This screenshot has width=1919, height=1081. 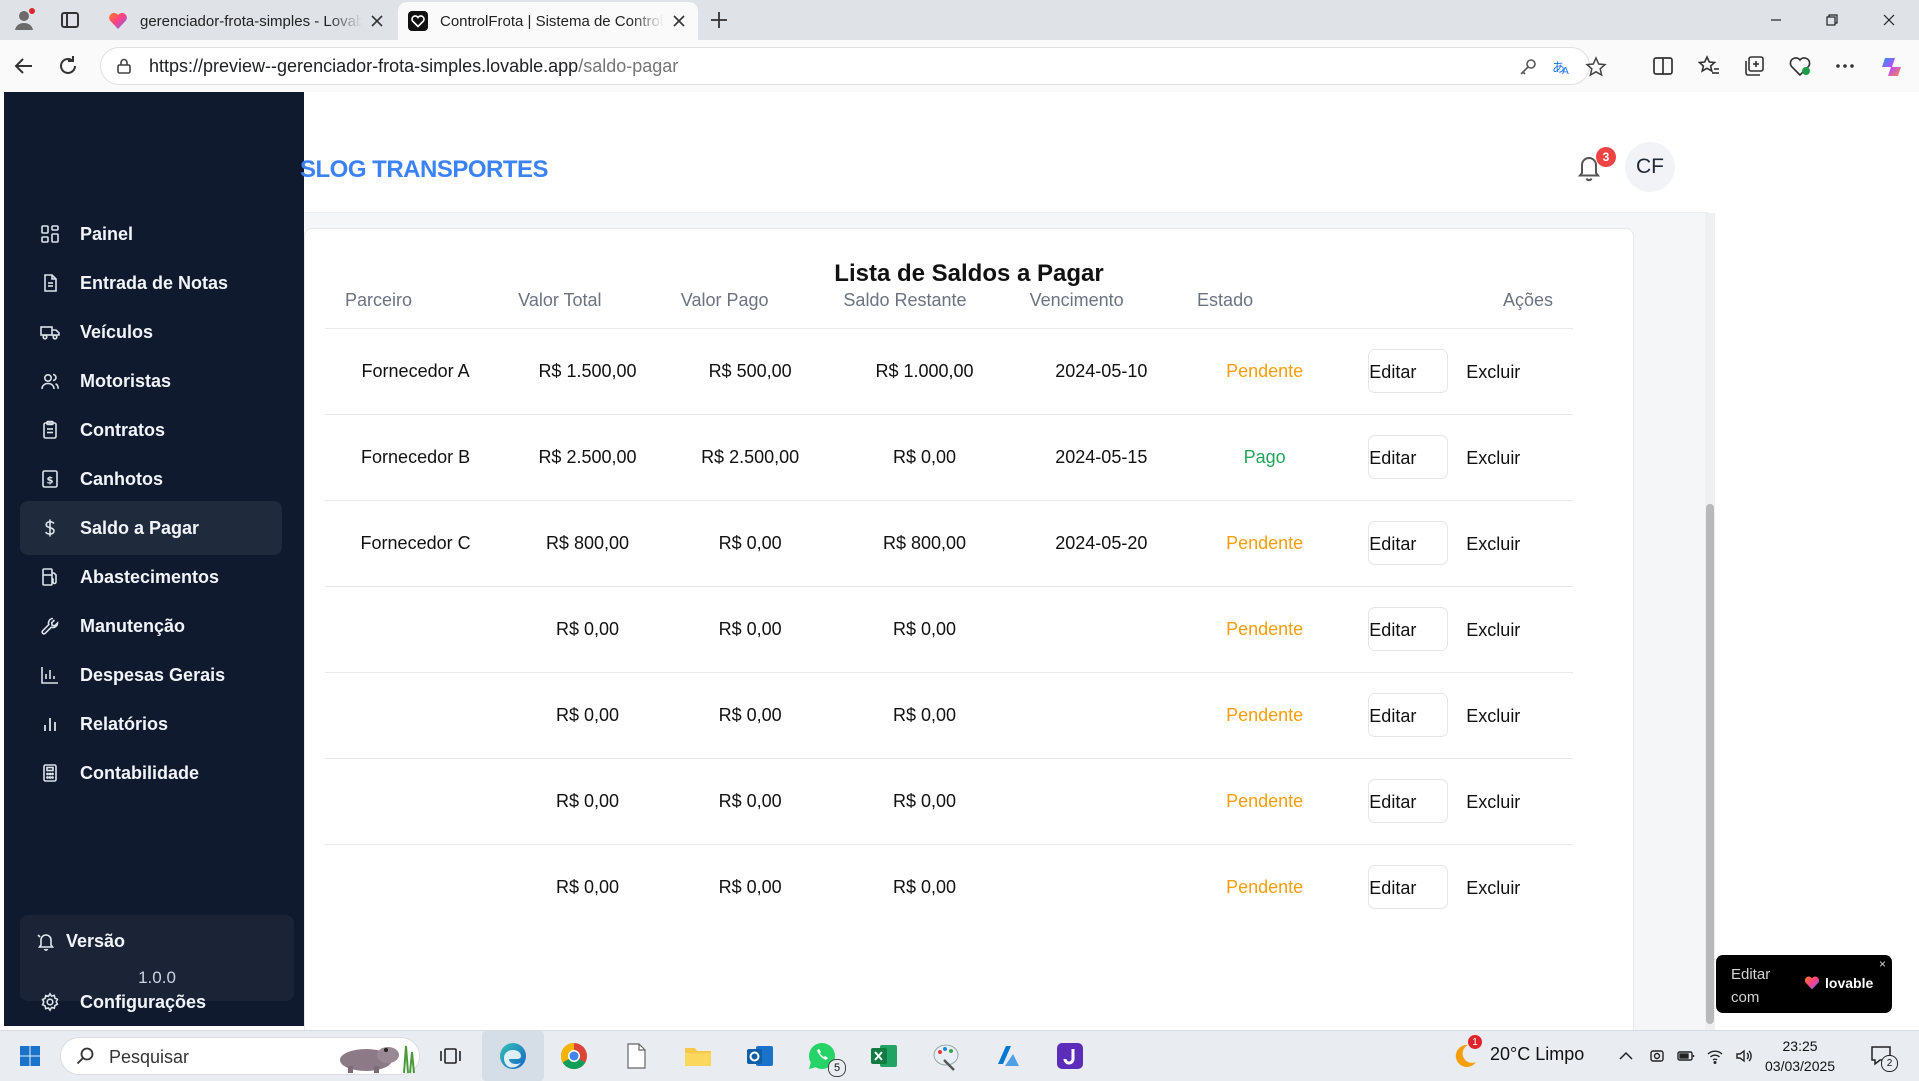 I want to click on more-options-icon, so click(x=1845, y=66).